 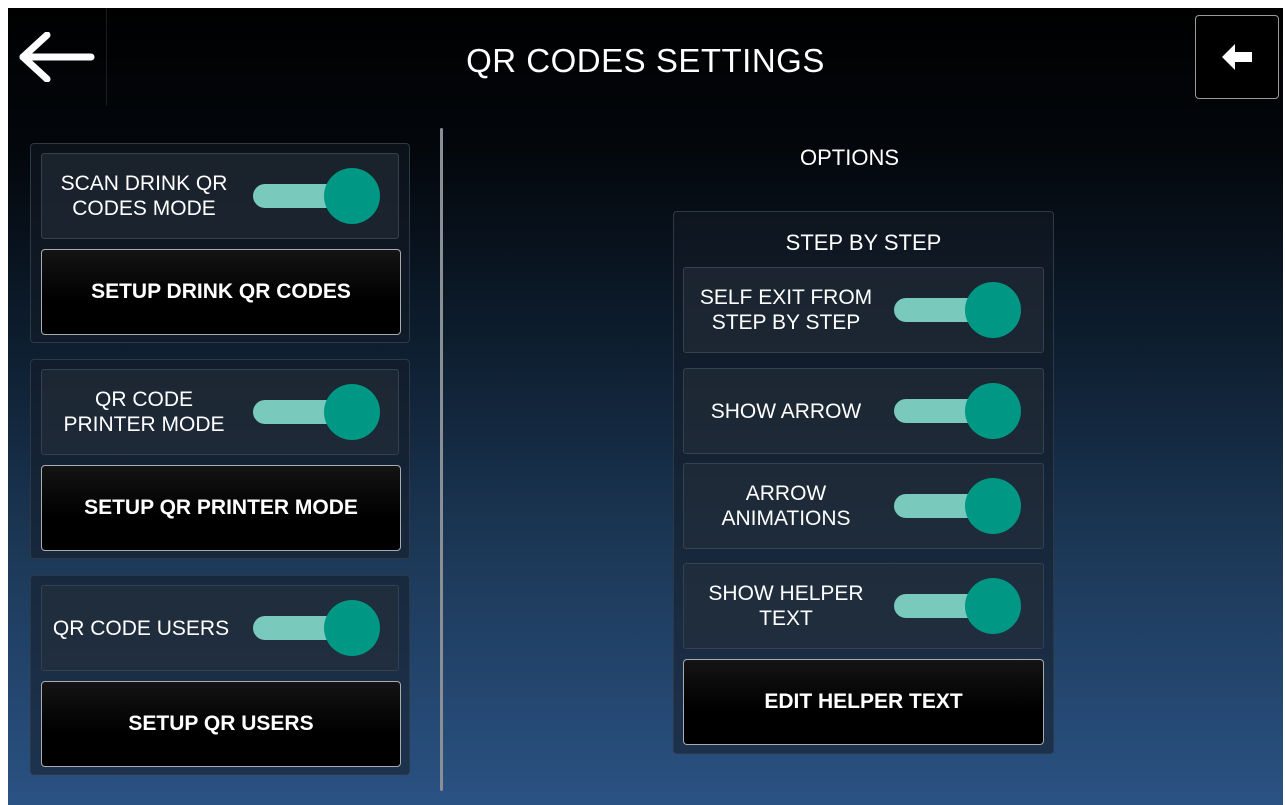 I want to click on arrow-left-small-icon, so click(x=1237, y=57).